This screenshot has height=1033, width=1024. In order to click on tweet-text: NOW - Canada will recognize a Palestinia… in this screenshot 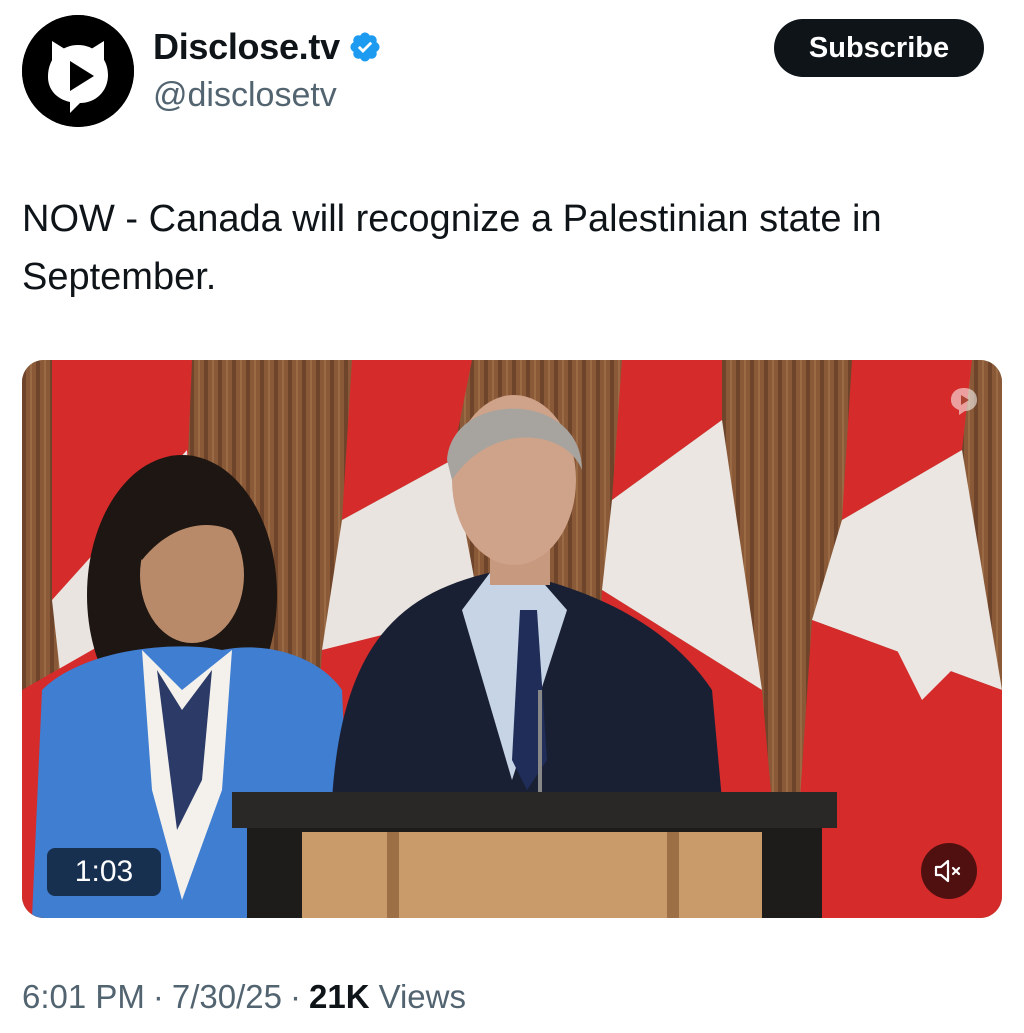, I will do `click(452, 248)`.